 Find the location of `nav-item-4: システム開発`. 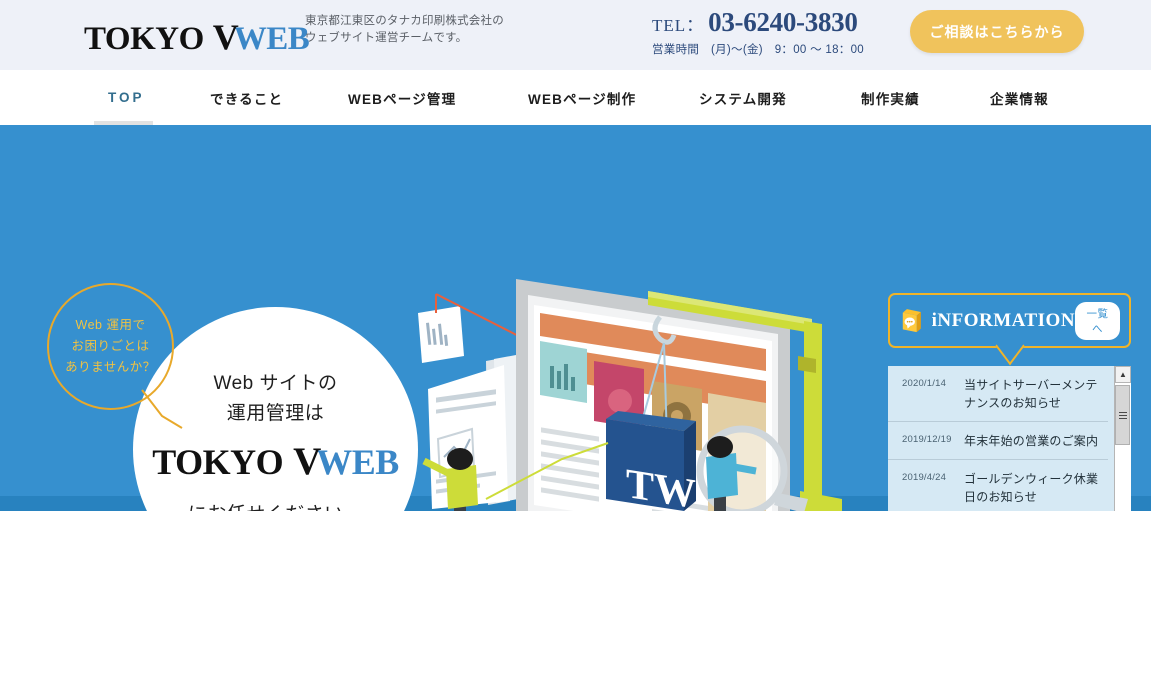

nav-item-4: システム開発 is located at coordinates (743, 98).